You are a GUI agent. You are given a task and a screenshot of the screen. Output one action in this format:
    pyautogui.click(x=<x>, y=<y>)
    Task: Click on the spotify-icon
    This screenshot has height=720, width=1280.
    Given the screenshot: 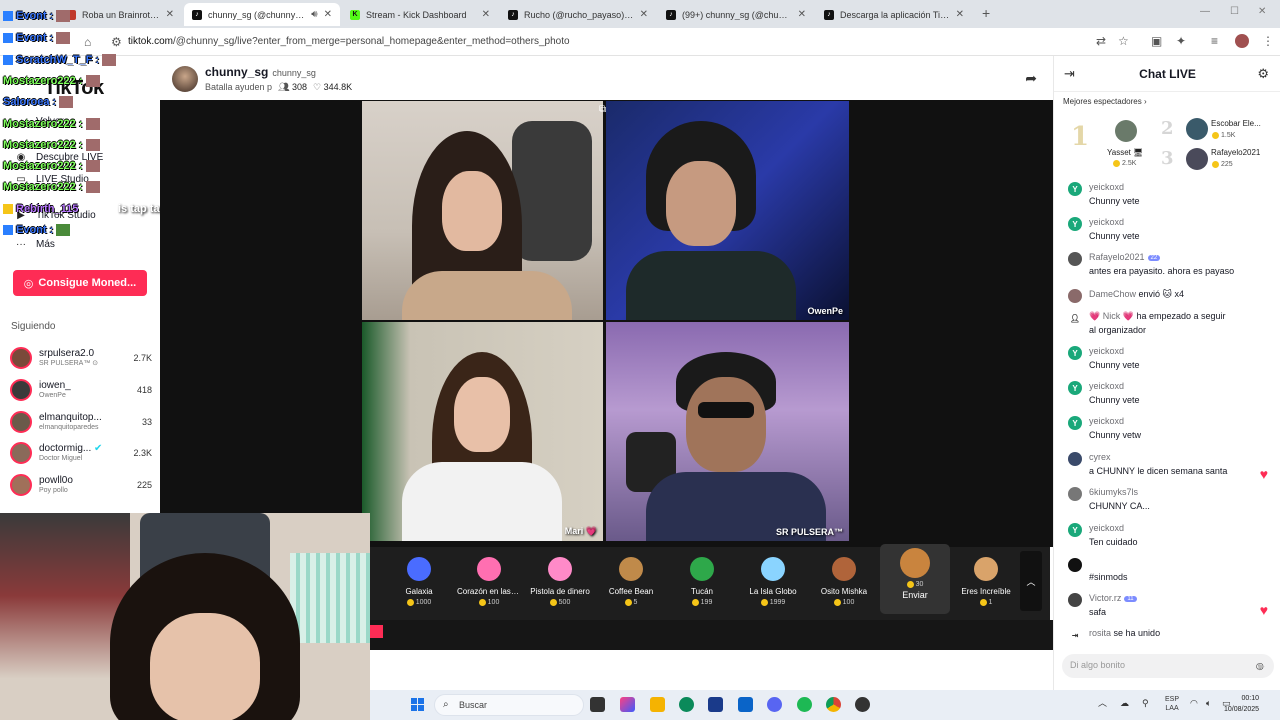 What is the action you would take?
    pyautogui.click(x=804, y=704)
    